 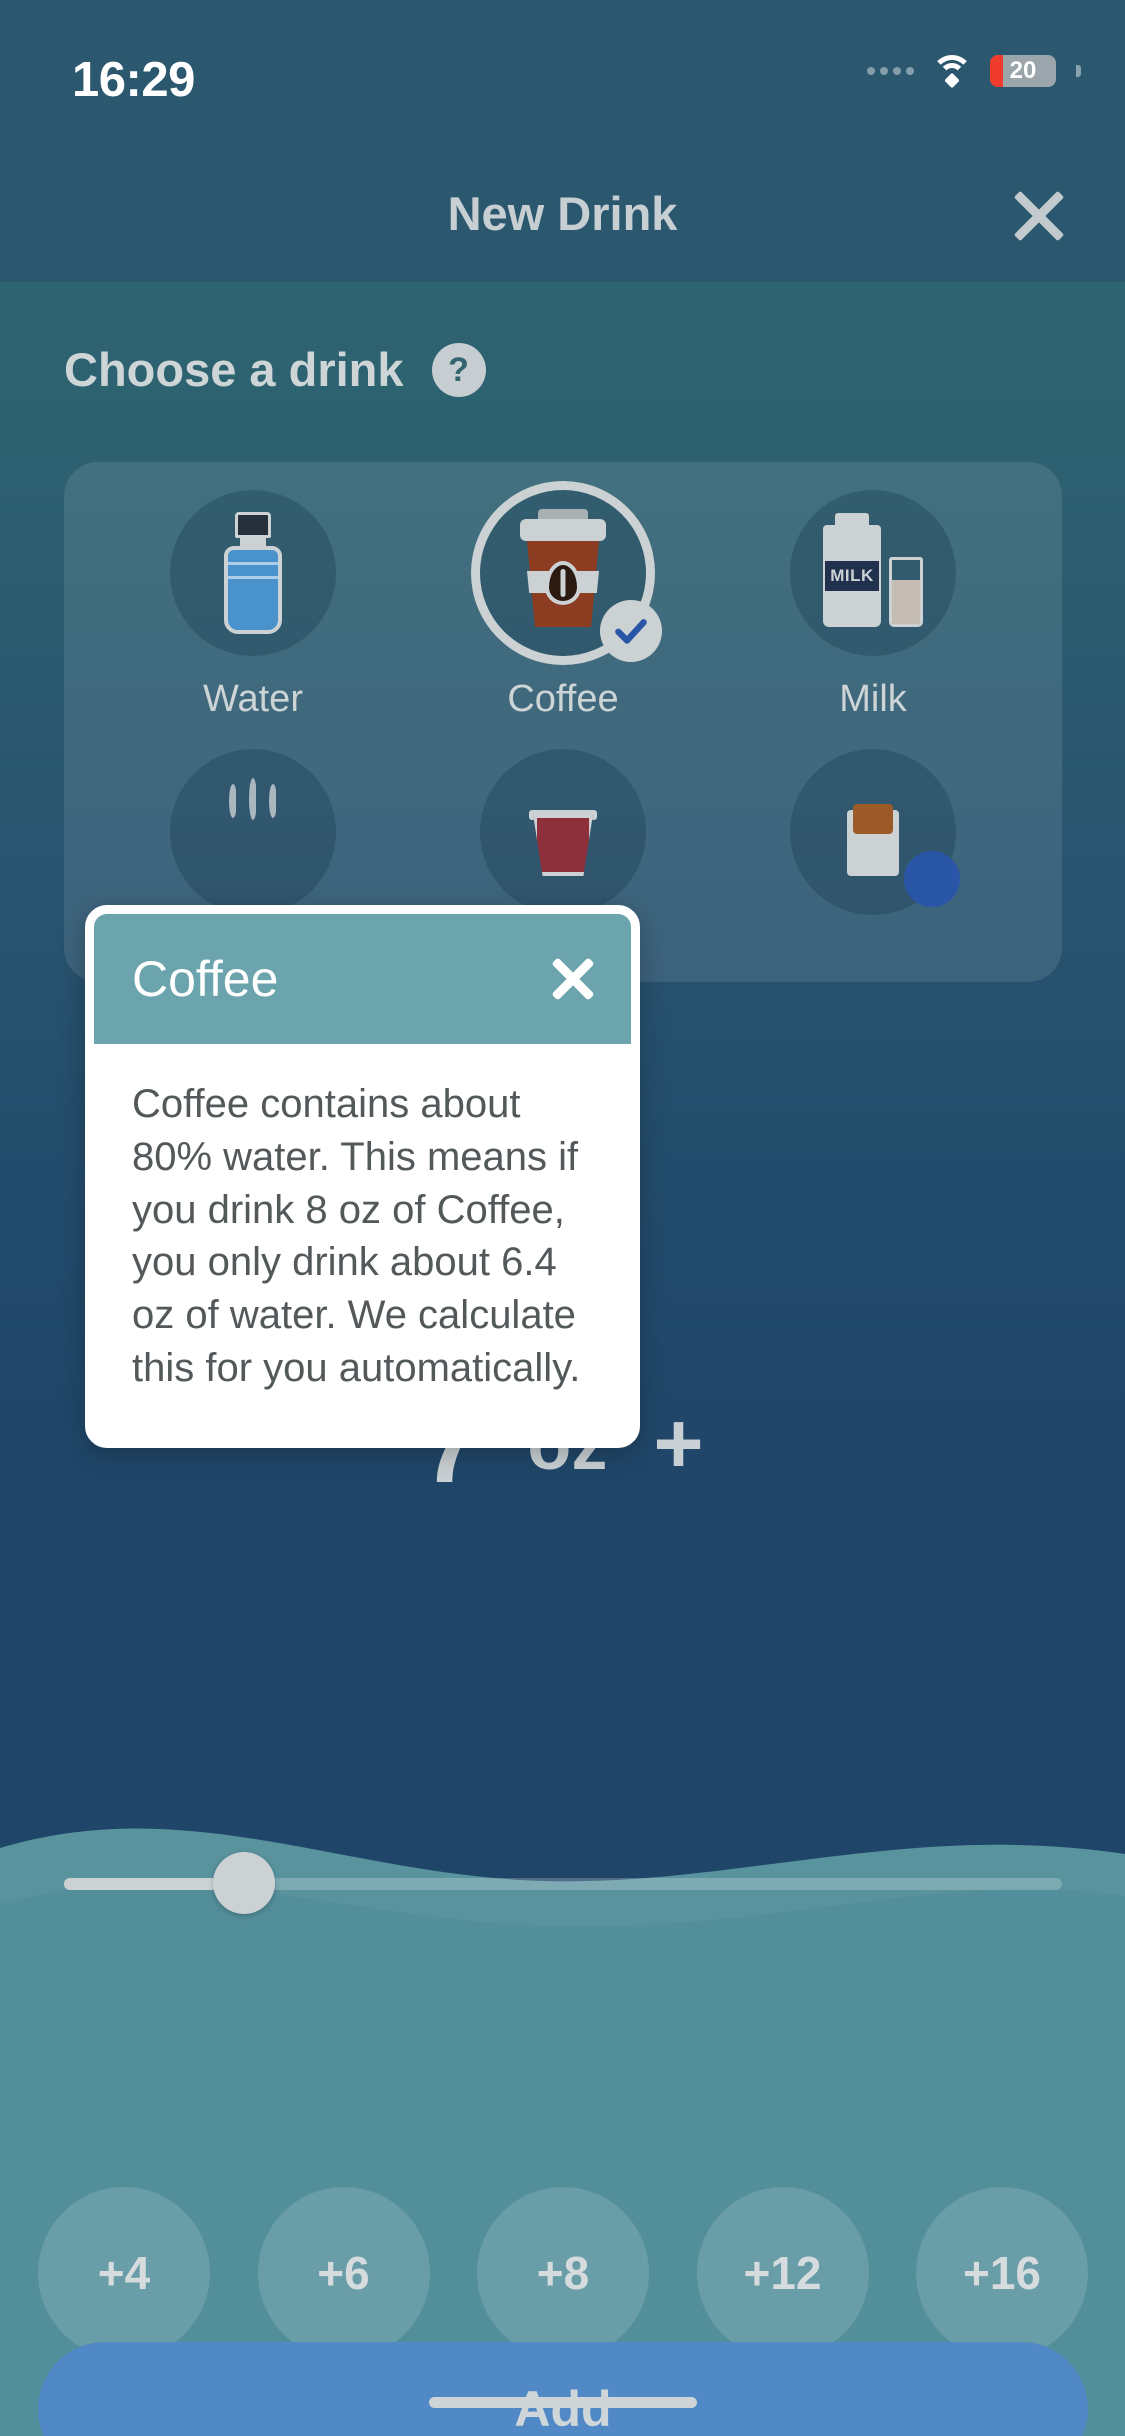 What do you see at coordinates (362, 979) in the screenshot?
I see `dialog-header: Coffee` at bounding box center [362, 979].